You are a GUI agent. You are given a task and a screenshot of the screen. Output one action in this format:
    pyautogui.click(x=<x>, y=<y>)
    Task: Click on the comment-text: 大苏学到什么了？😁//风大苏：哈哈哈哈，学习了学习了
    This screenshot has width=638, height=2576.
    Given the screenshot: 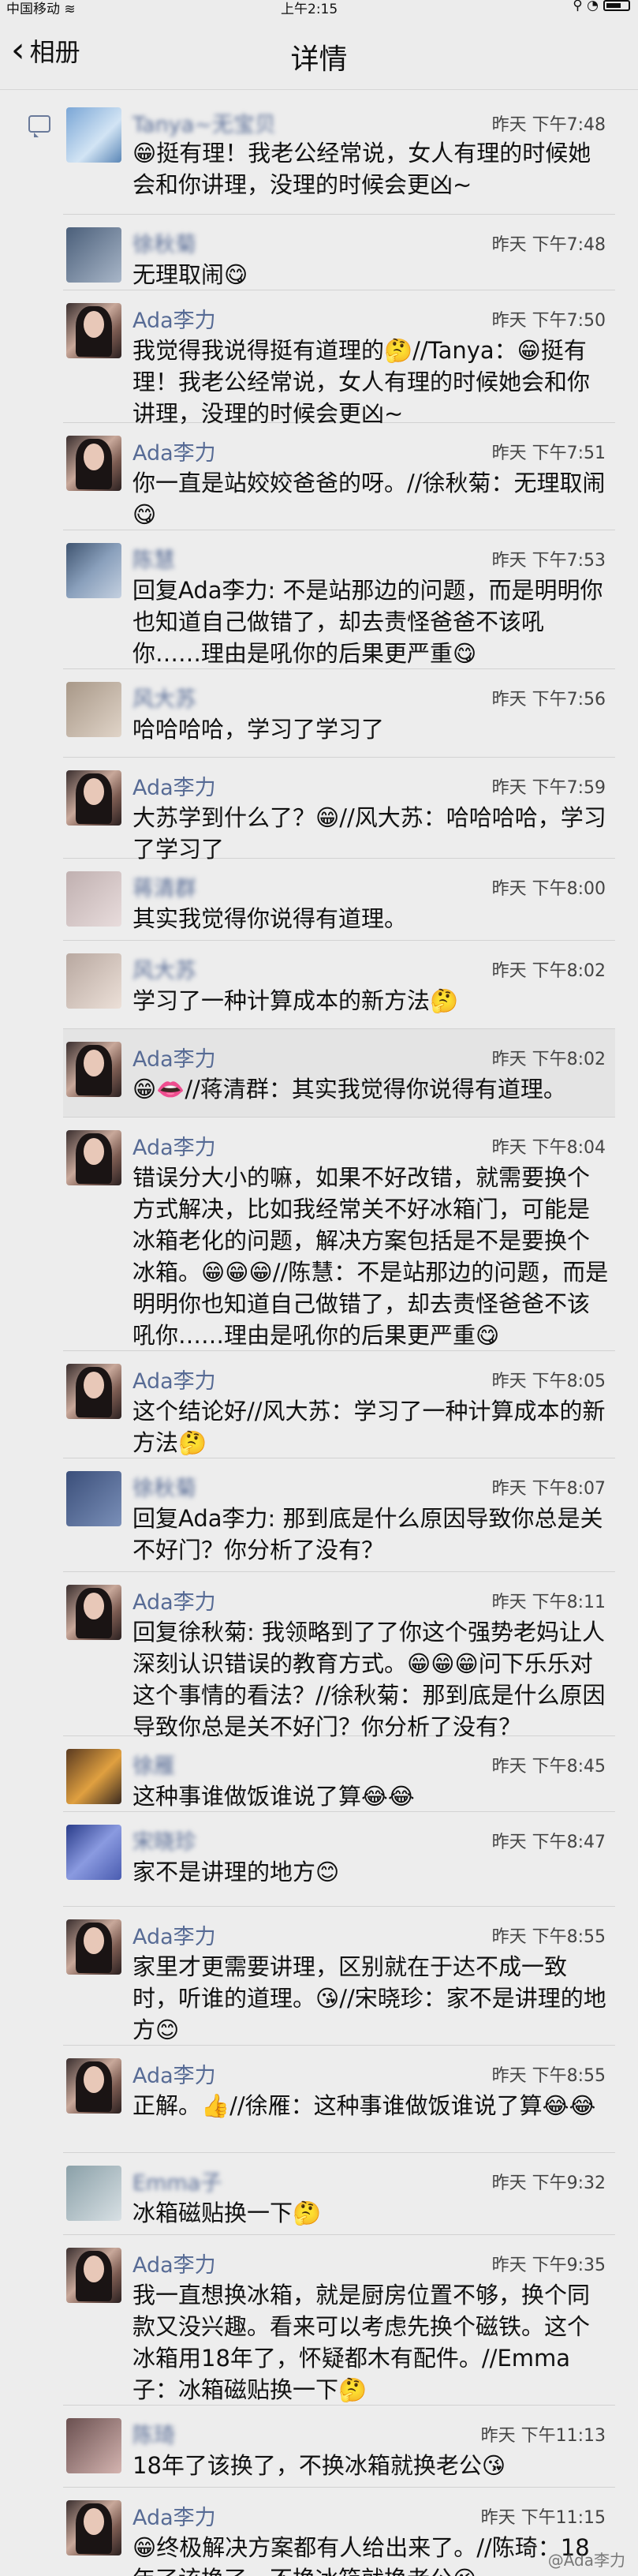 What is the action you would take?
    pyautogui.click(x=369, y=833)
    